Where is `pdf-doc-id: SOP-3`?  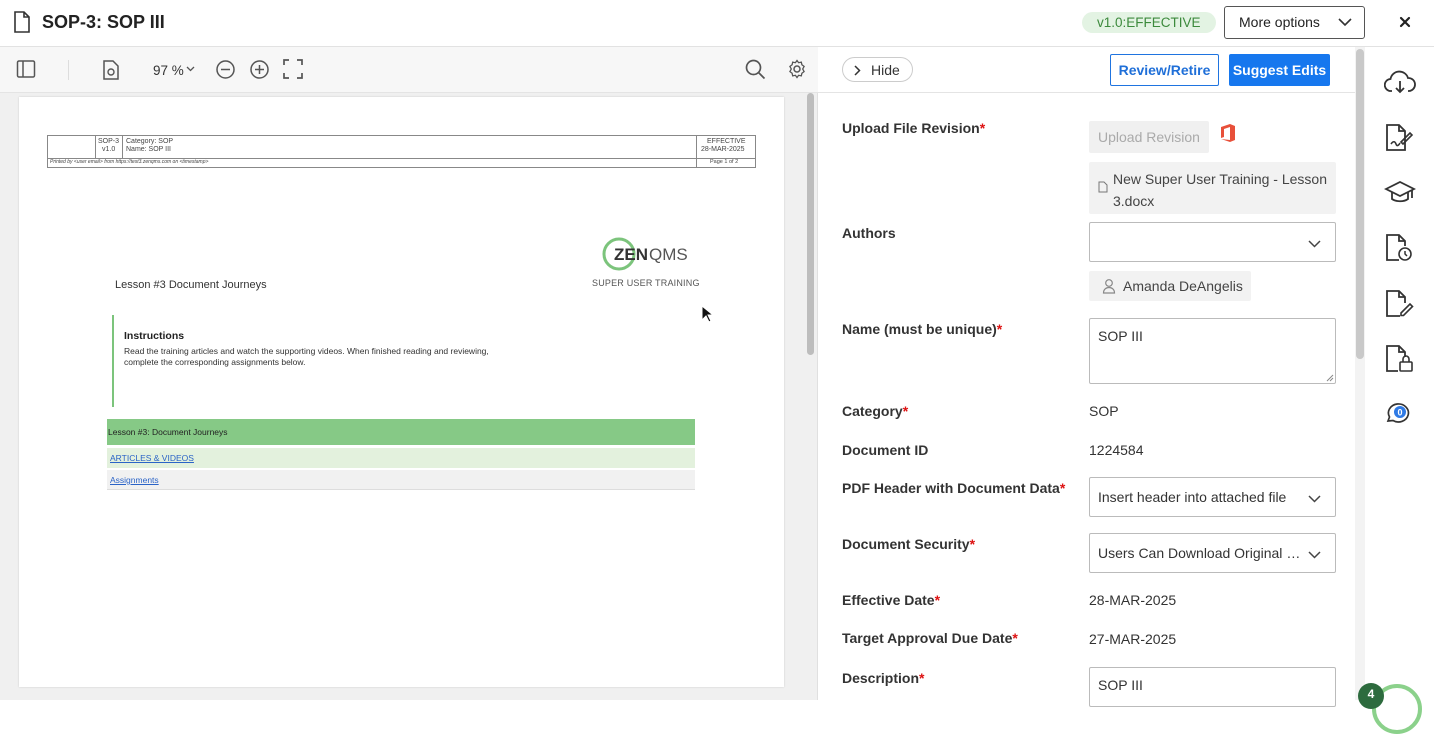
pdf-doc-id: SOP-3 is located at coordinates (109, 141).